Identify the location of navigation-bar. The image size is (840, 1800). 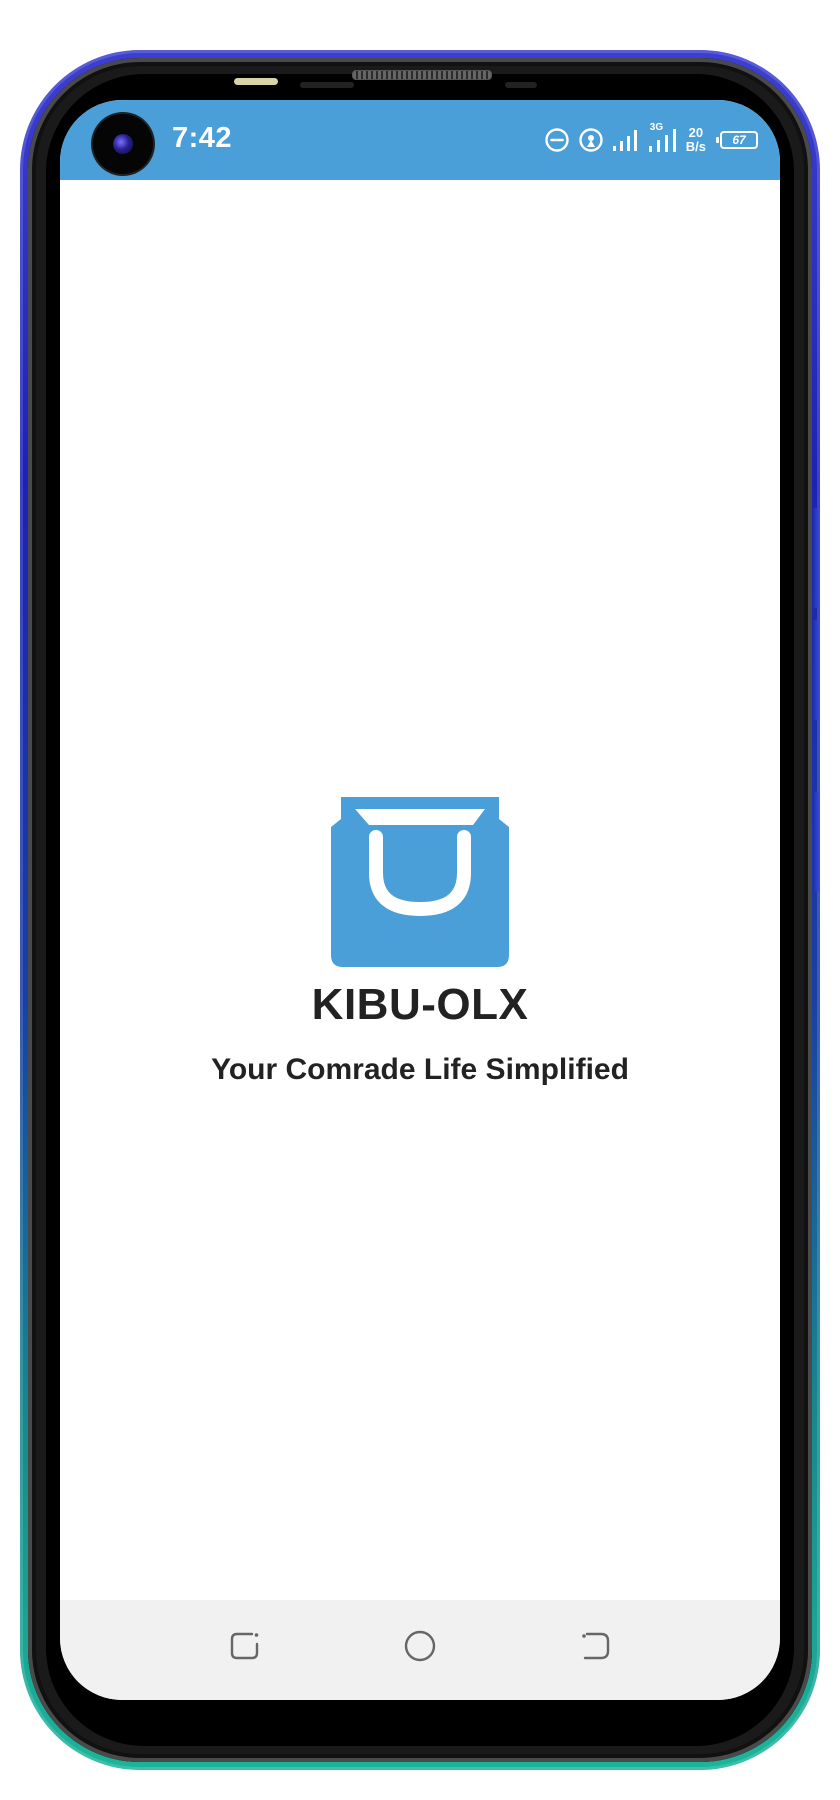
(420, 1650).